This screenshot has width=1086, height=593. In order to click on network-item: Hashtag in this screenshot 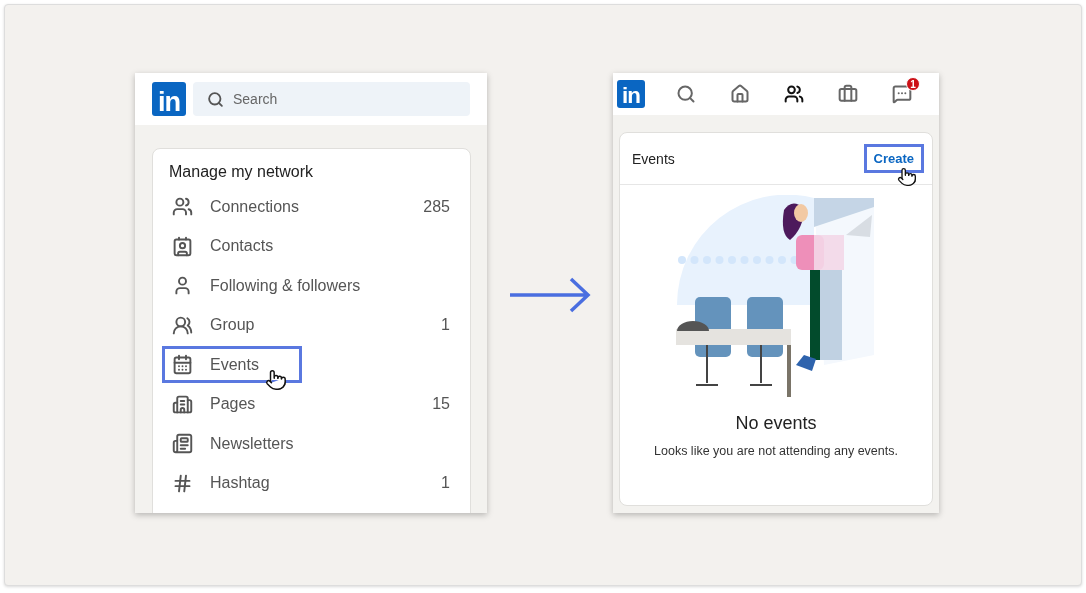, I will do `click(237, 483)`.